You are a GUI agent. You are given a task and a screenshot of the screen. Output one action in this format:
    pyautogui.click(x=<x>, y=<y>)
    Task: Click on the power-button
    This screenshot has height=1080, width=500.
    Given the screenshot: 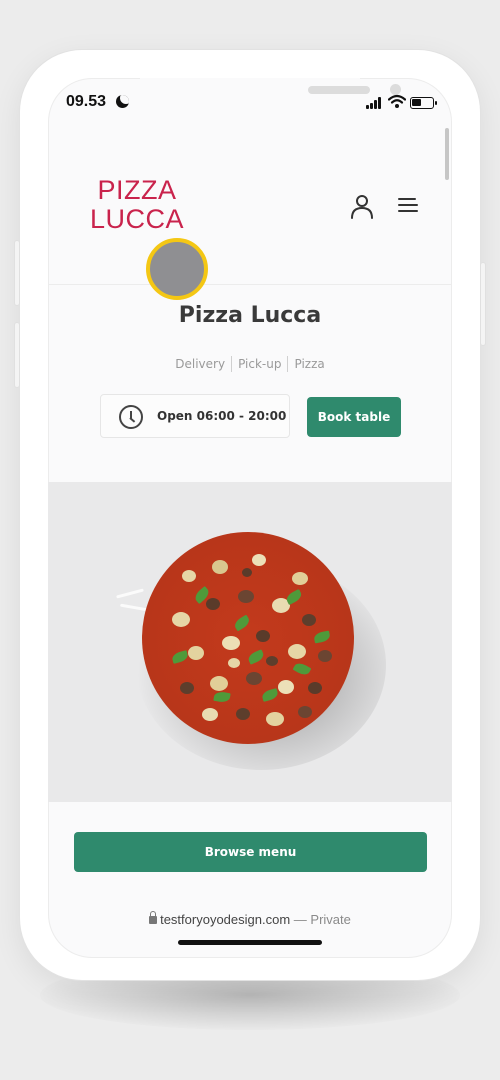 What is the action you would take?
    pyautogui.click(x=483, y=304)
    